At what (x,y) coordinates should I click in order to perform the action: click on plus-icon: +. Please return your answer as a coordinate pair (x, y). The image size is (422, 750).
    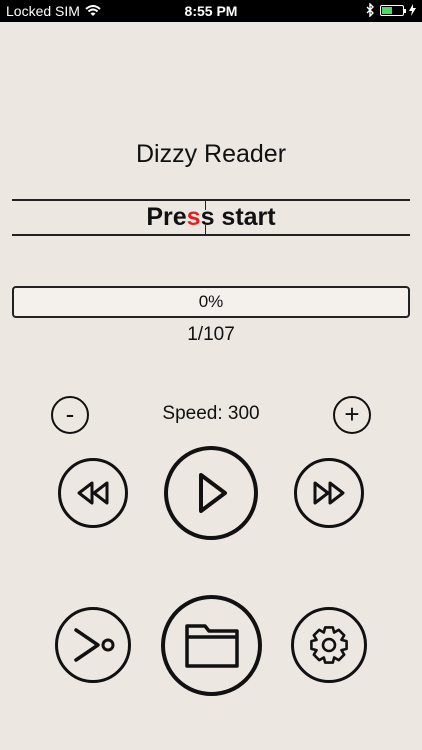
    Looking at the image, I should click on (352, 414).